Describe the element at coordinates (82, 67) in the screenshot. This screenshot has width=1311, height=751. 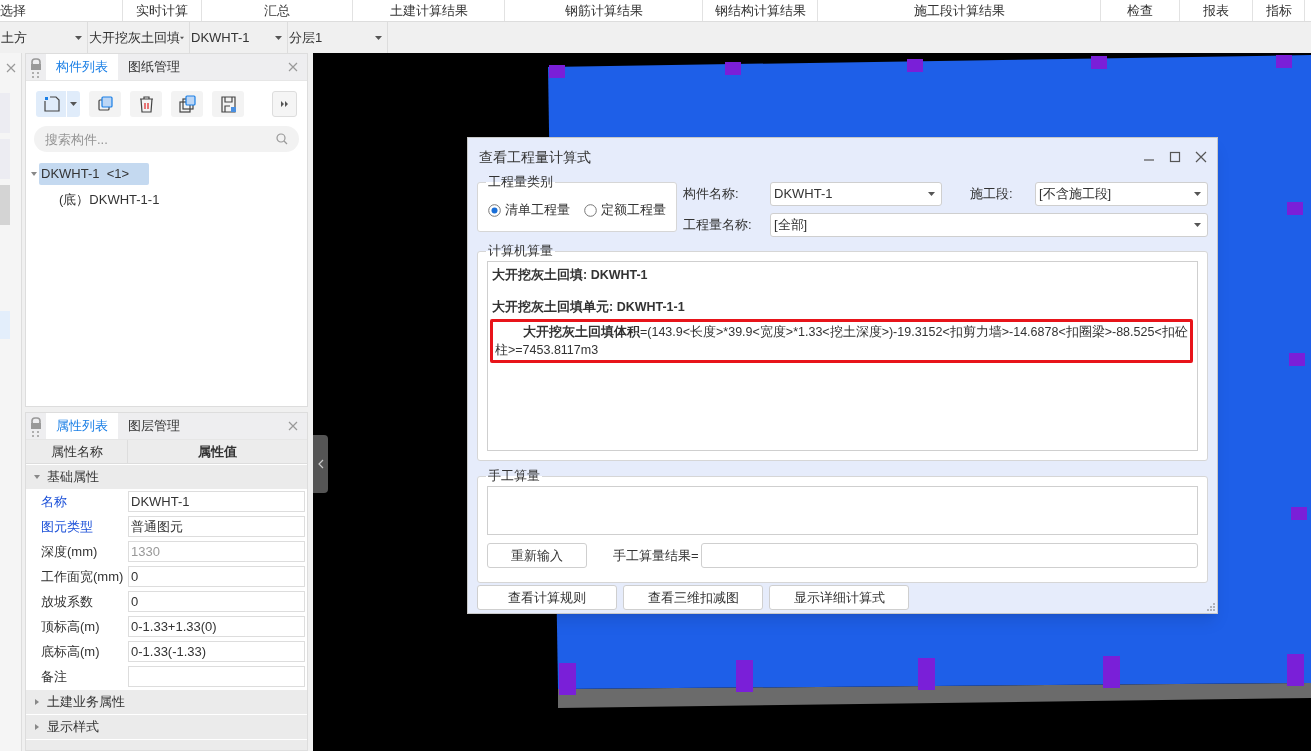
I see `panel-tab: 构件列表` at that location.